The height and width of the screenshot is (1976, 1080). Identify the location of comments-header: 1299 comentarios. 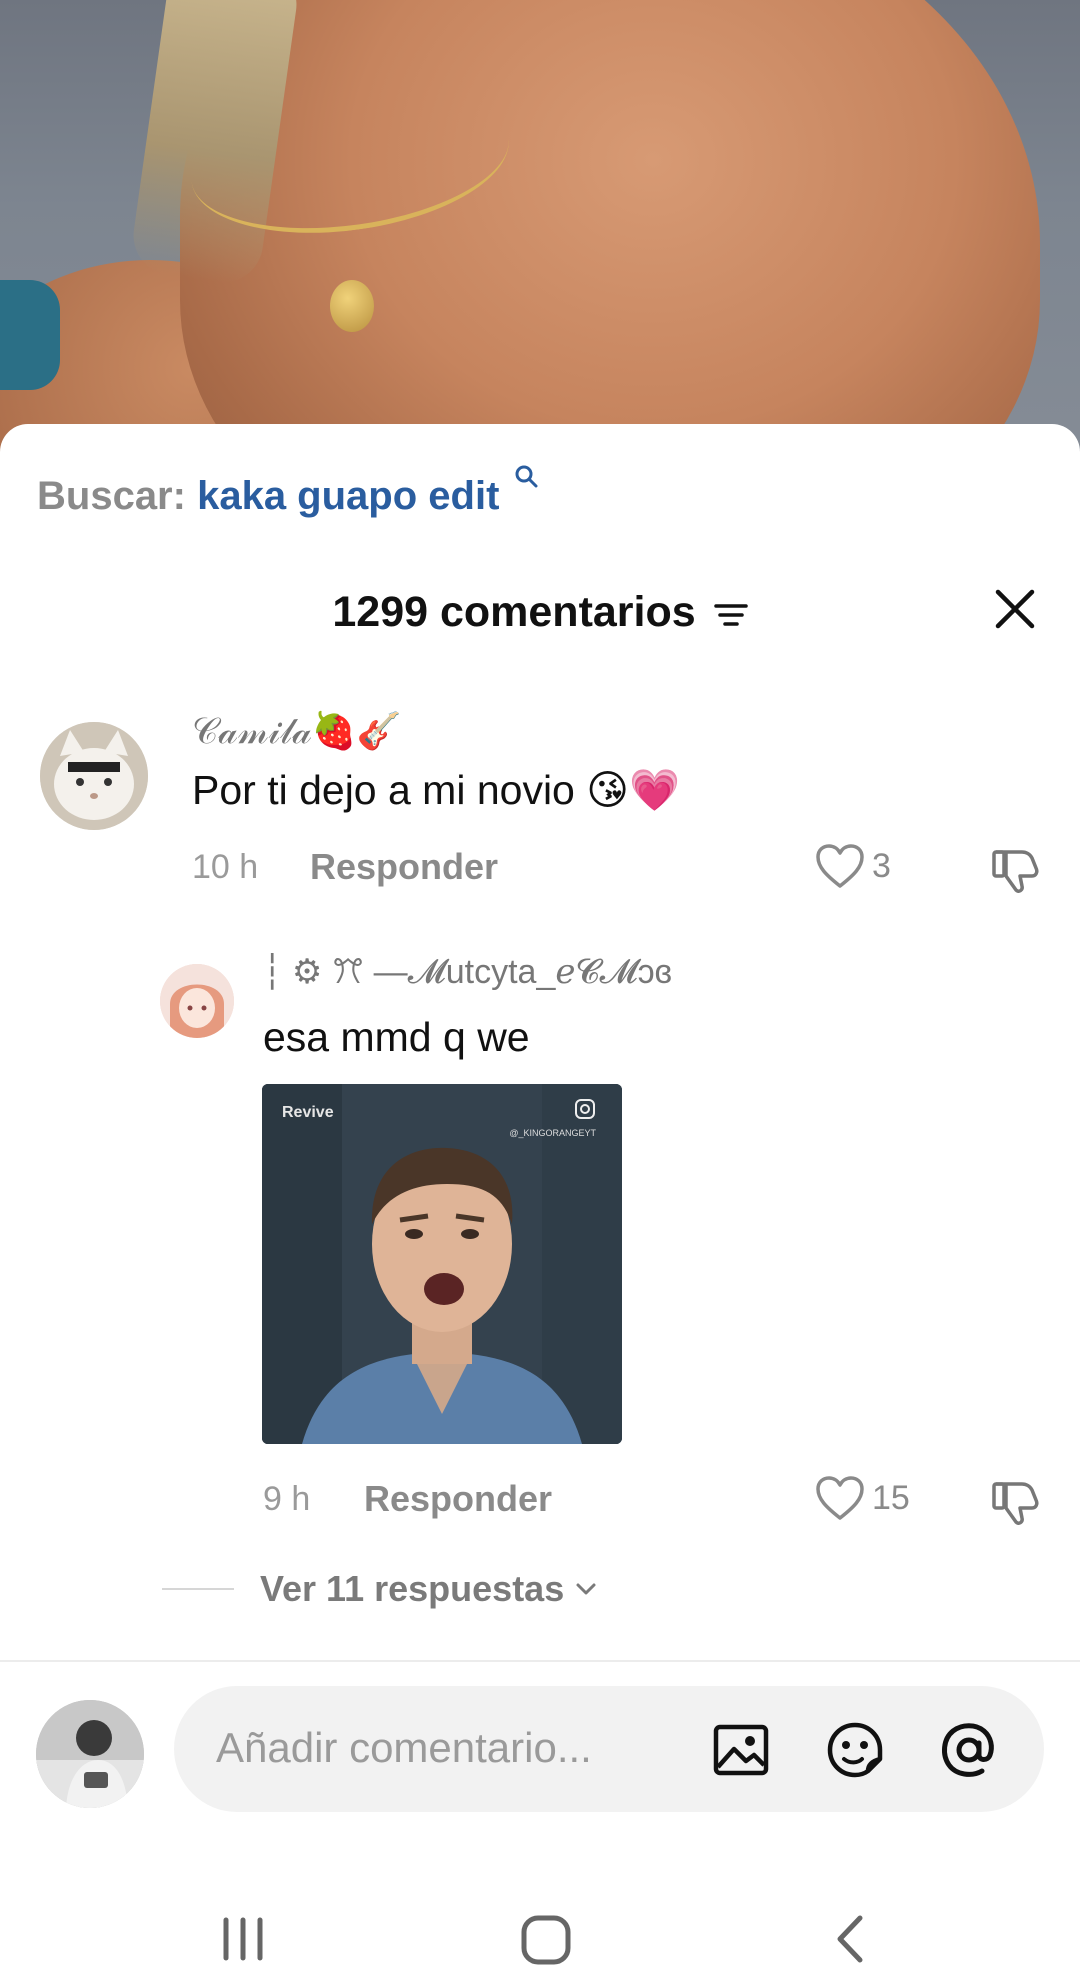
(540, 614).